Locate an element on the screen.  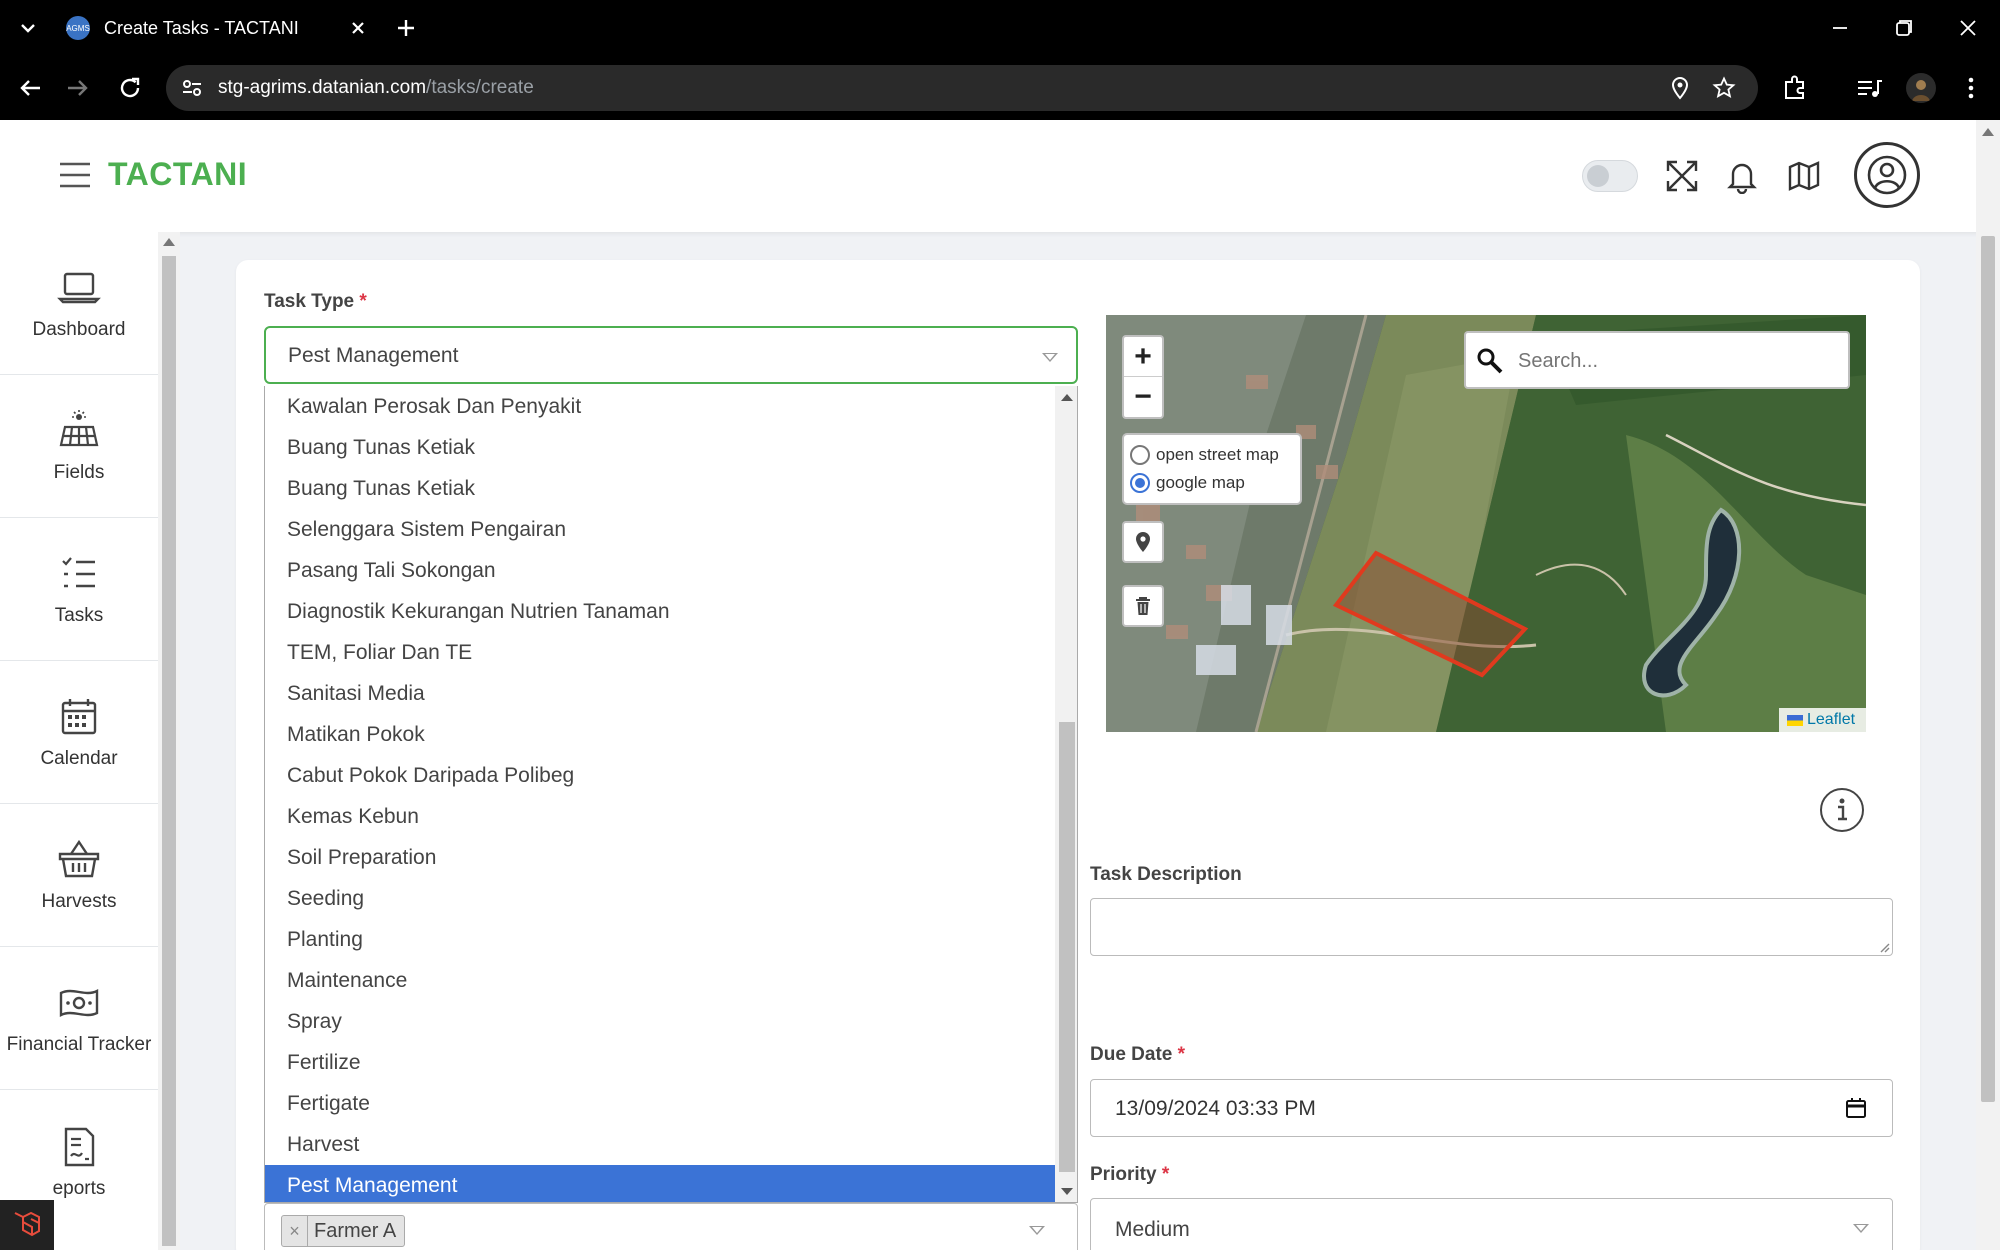
due-date-input: 13/09/2024 03:33 PM is located at coordinates (1491, 1108).